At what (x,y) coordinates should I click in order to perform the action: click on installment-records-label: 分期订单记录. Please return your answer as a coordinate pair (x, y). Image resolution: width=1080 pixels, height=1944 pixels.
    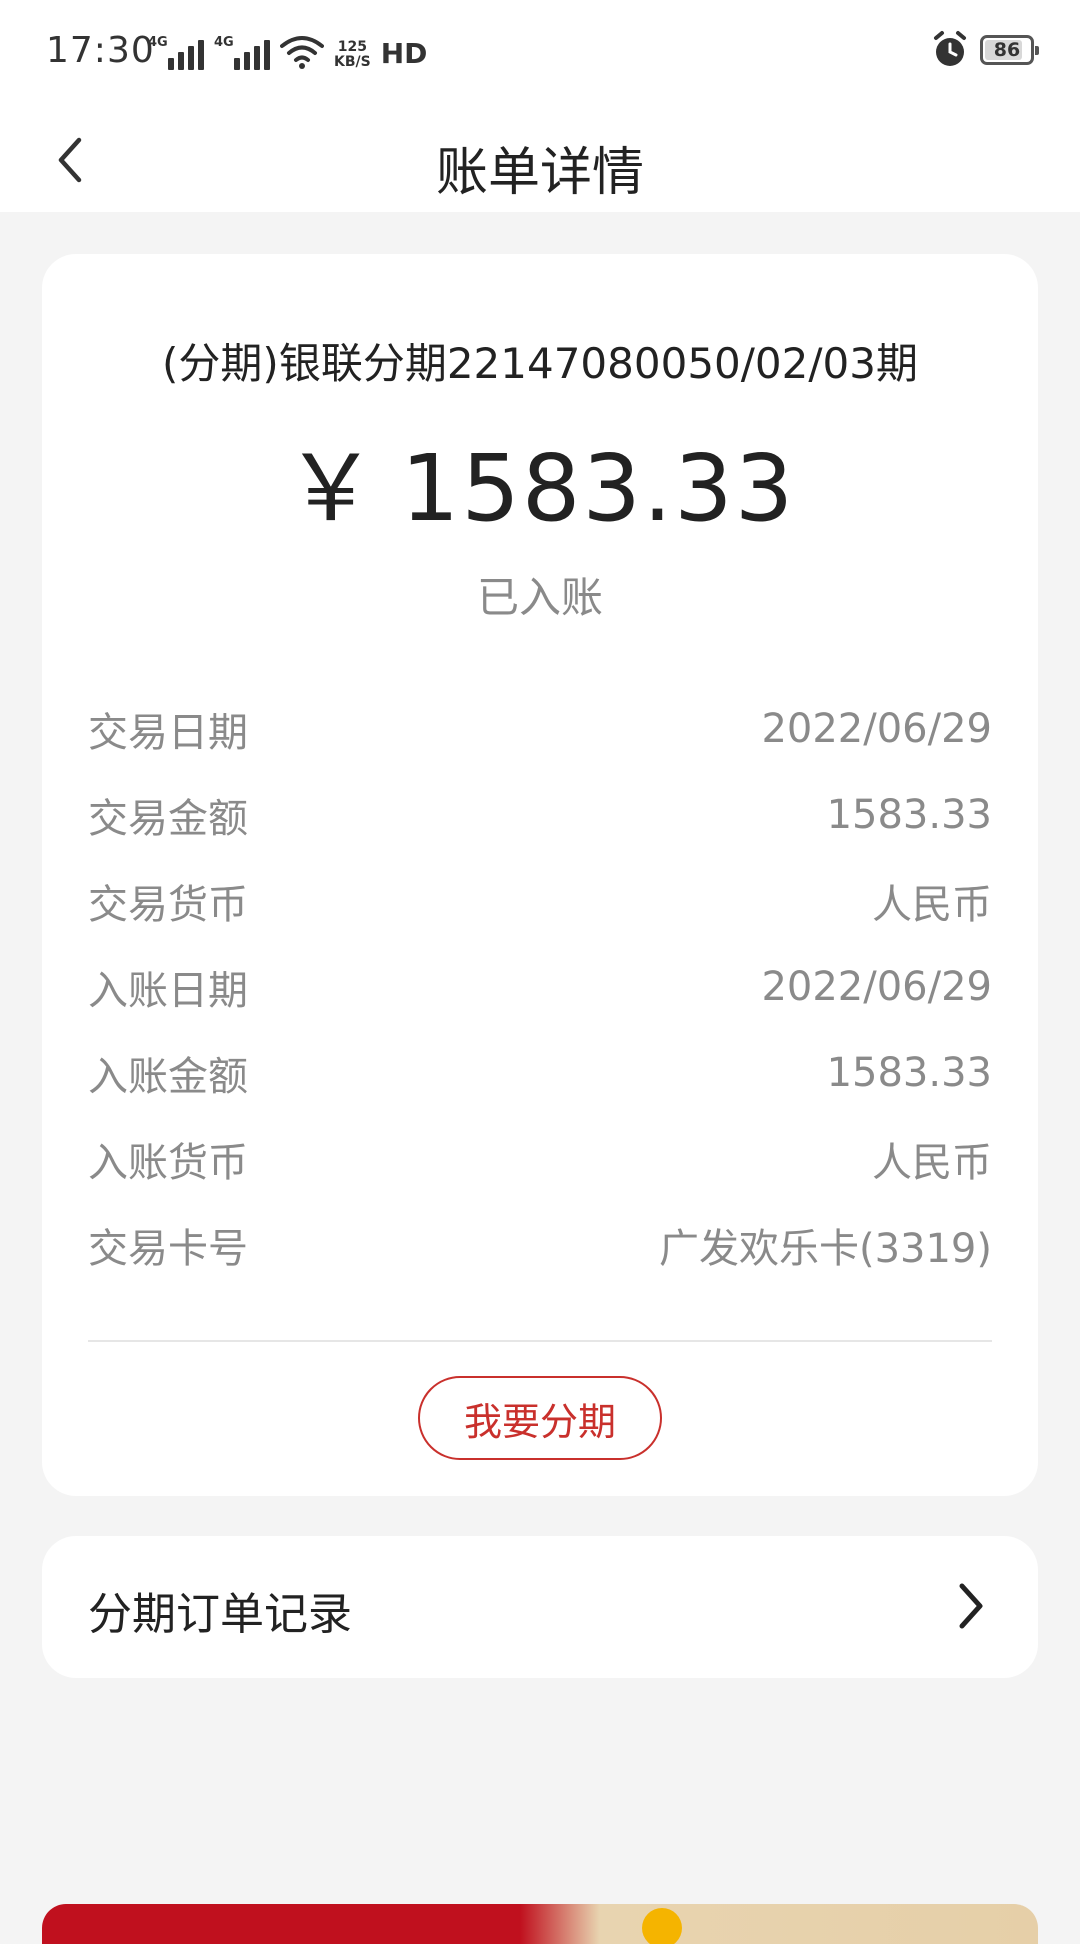
    Looking at the image, I should click on (220, 1614).